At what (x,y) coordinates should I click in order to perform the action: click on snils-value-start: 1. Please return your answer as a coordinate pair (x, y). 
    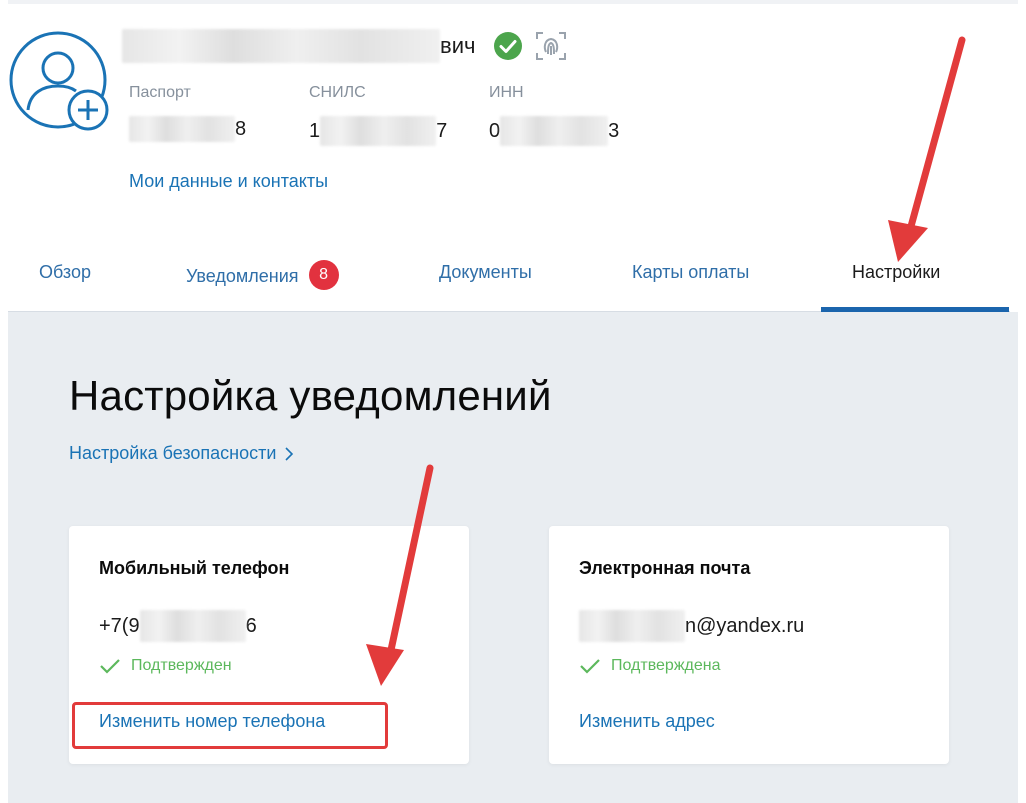
    Looking at the image, I should click on (315, 130).